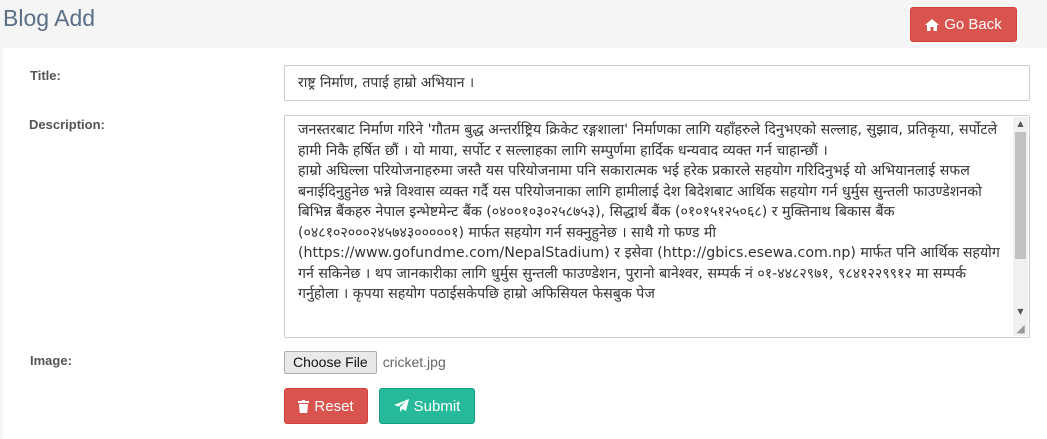 The width and height of the screenshot is (1047, 439). Describe the element at coordinates (334, 406) in the screenshot. I see `reset-label: Reset` at that location.